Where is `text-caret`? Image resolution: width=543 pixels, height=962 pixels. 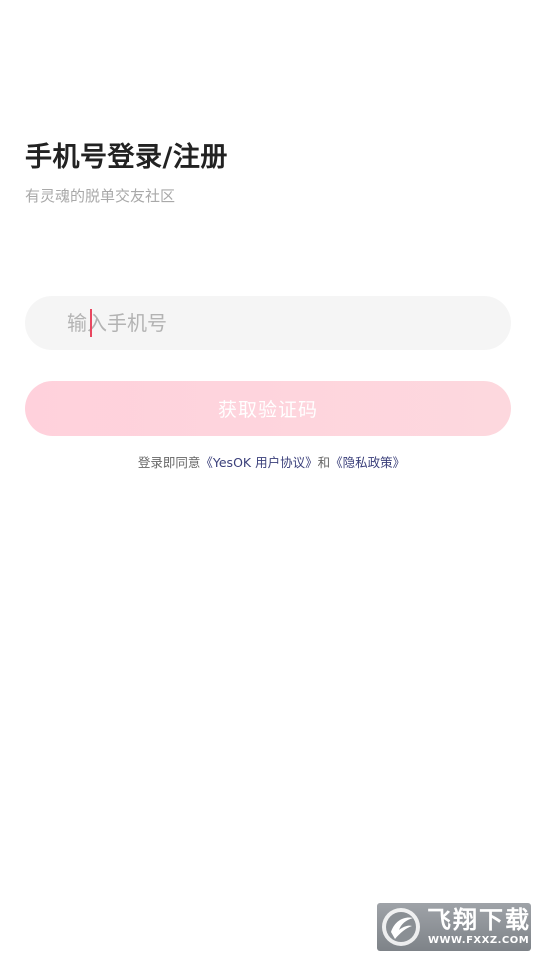
text-caret is located at coordinates (91, 323).